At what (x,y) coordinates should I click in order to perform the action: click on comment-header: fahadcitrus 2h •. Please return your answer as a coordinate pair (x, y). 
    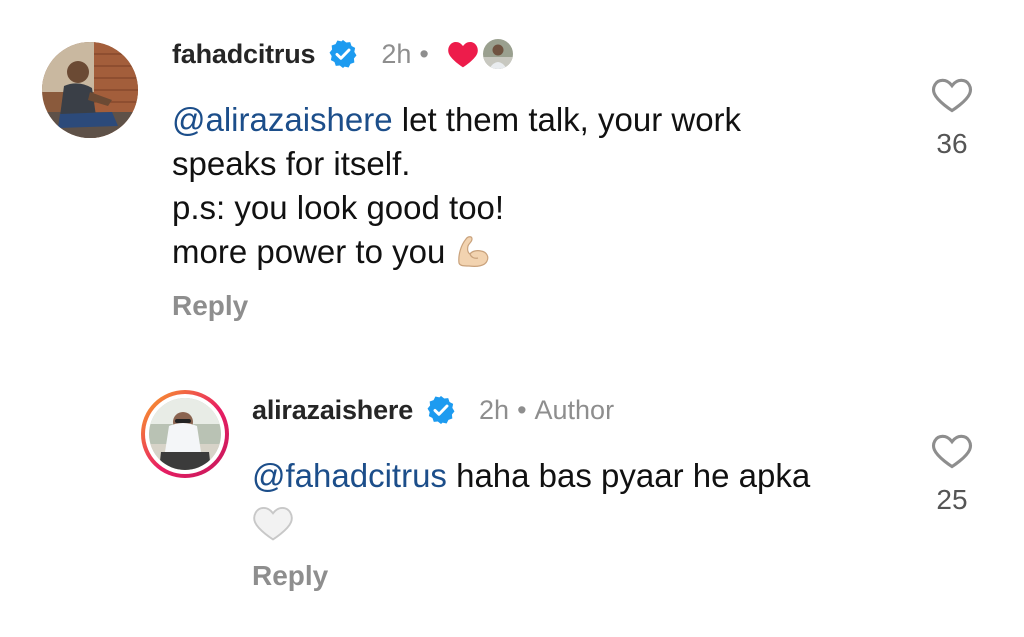
    Looking at the image, I should click on (342, 54).